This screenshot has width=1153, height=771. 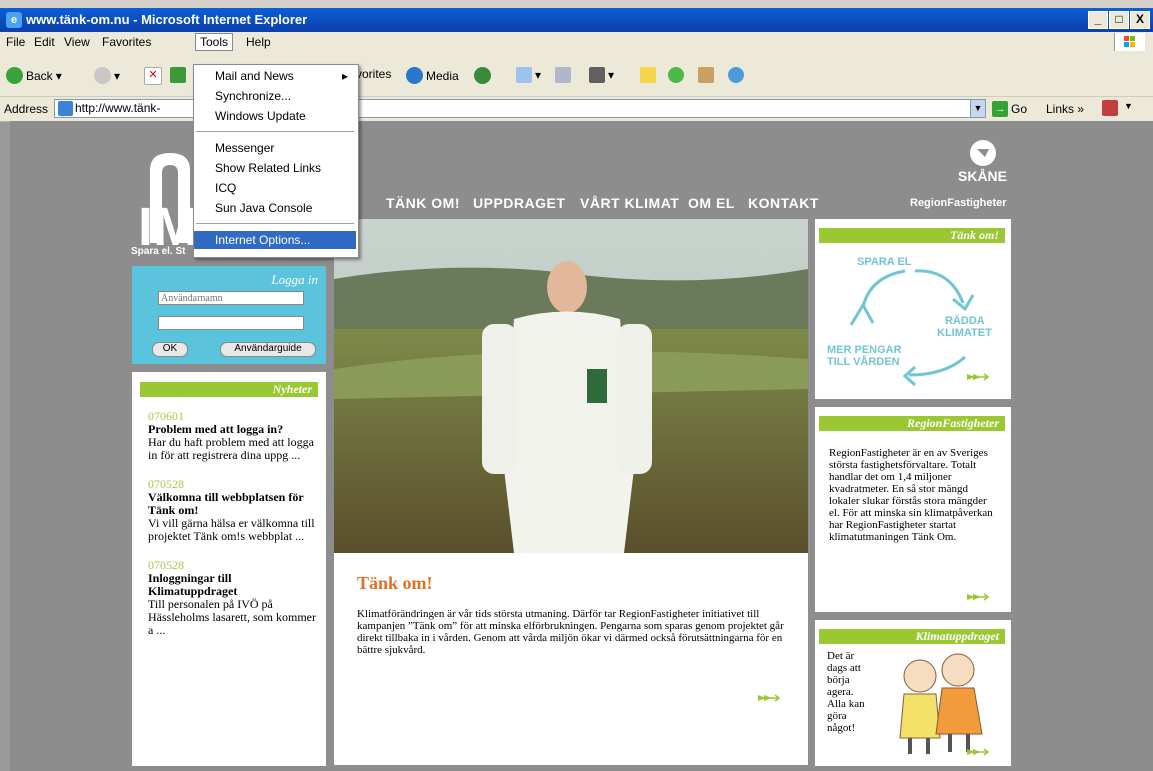 What do you see at coordinates (14, 20) in the screenshot?
I see `ie-icon: e` at bounding box center [14, 20].